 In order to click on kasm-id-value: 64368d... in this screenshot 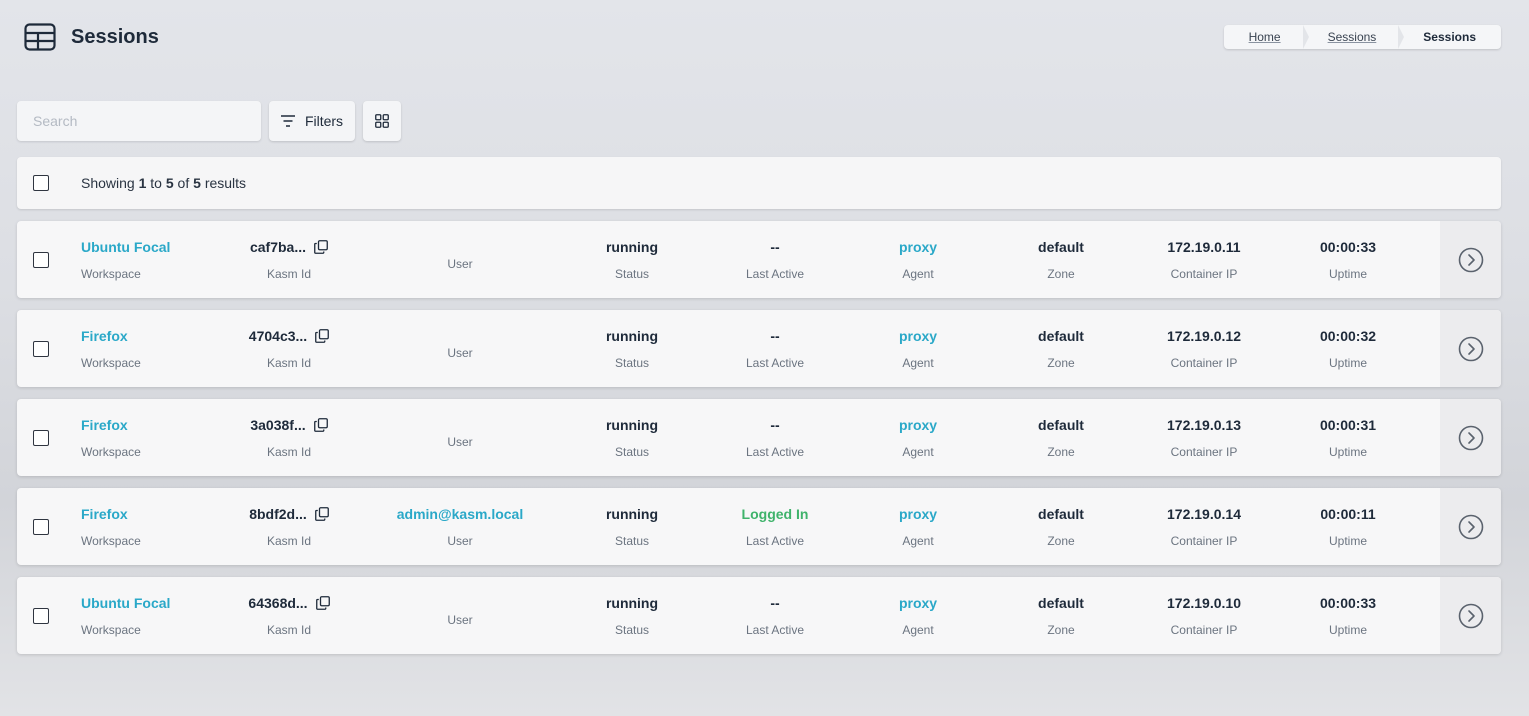, I will do `click(289, 603)`.